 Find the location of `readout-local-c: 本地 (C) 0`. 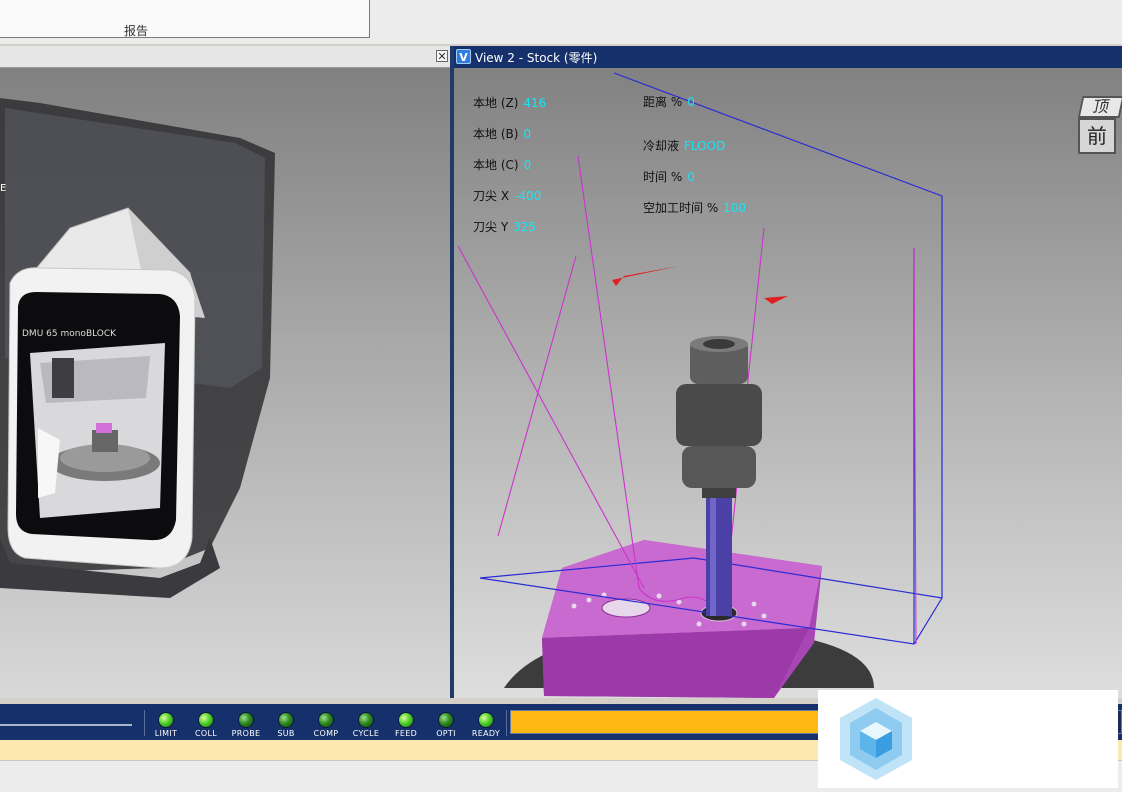

readout-local-c: 本地 (C) 0 is located at coordinates (502, 164).